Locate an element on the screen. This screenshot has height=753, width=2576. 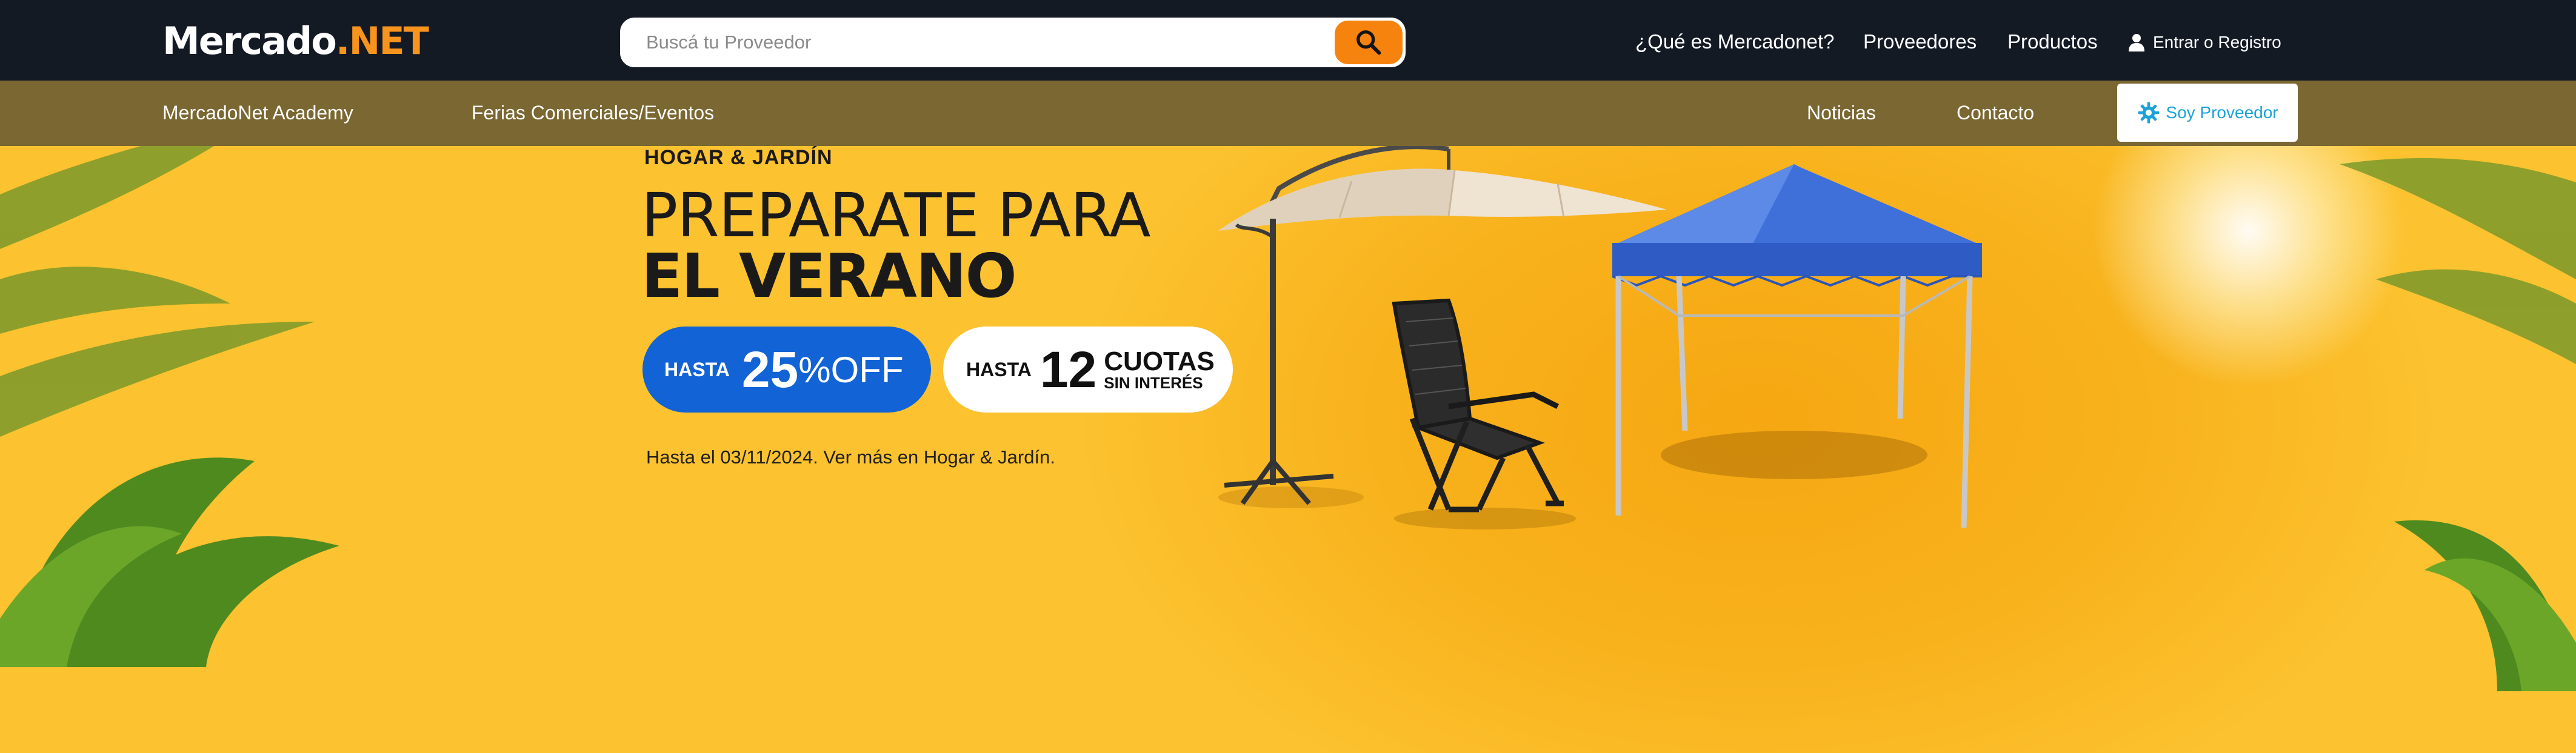
installments-label-stack: CUOTAS SIN INTERÉS is located at coordinates (1159, 370).